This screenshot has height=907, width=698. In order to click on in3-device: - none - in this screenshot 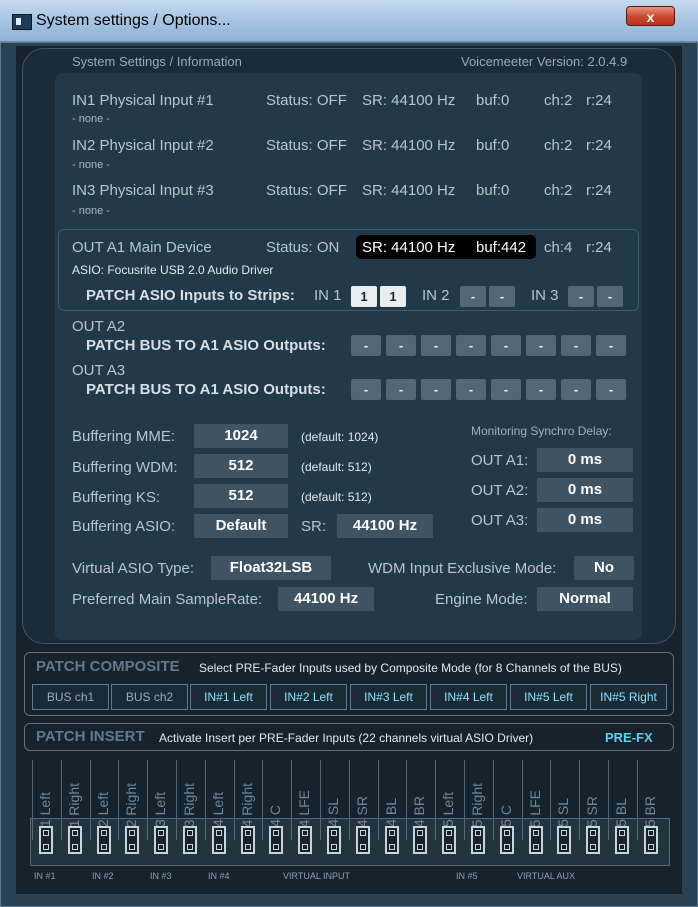, I will do `click(91, 211)`.